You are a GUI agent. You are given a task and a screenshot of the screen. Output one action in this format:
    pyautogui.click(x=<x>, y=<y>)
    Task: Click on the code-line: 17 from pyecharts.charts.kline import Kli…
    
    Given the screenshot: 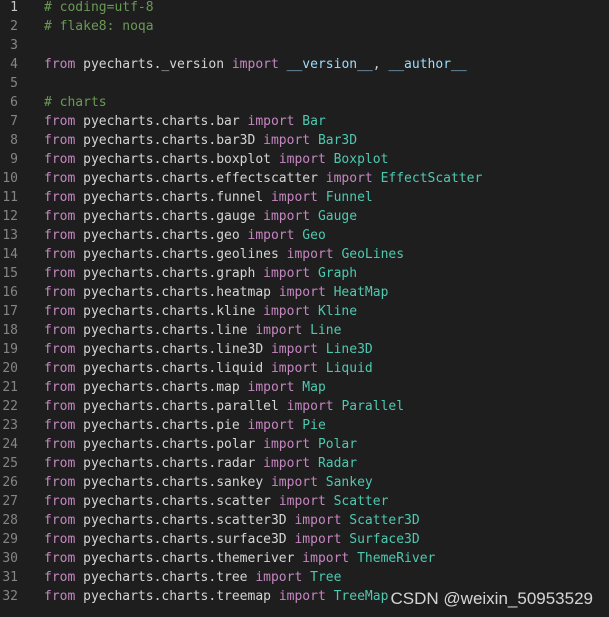 What is the action you would take?
    pyautogui.click(x=304, y=311)
    